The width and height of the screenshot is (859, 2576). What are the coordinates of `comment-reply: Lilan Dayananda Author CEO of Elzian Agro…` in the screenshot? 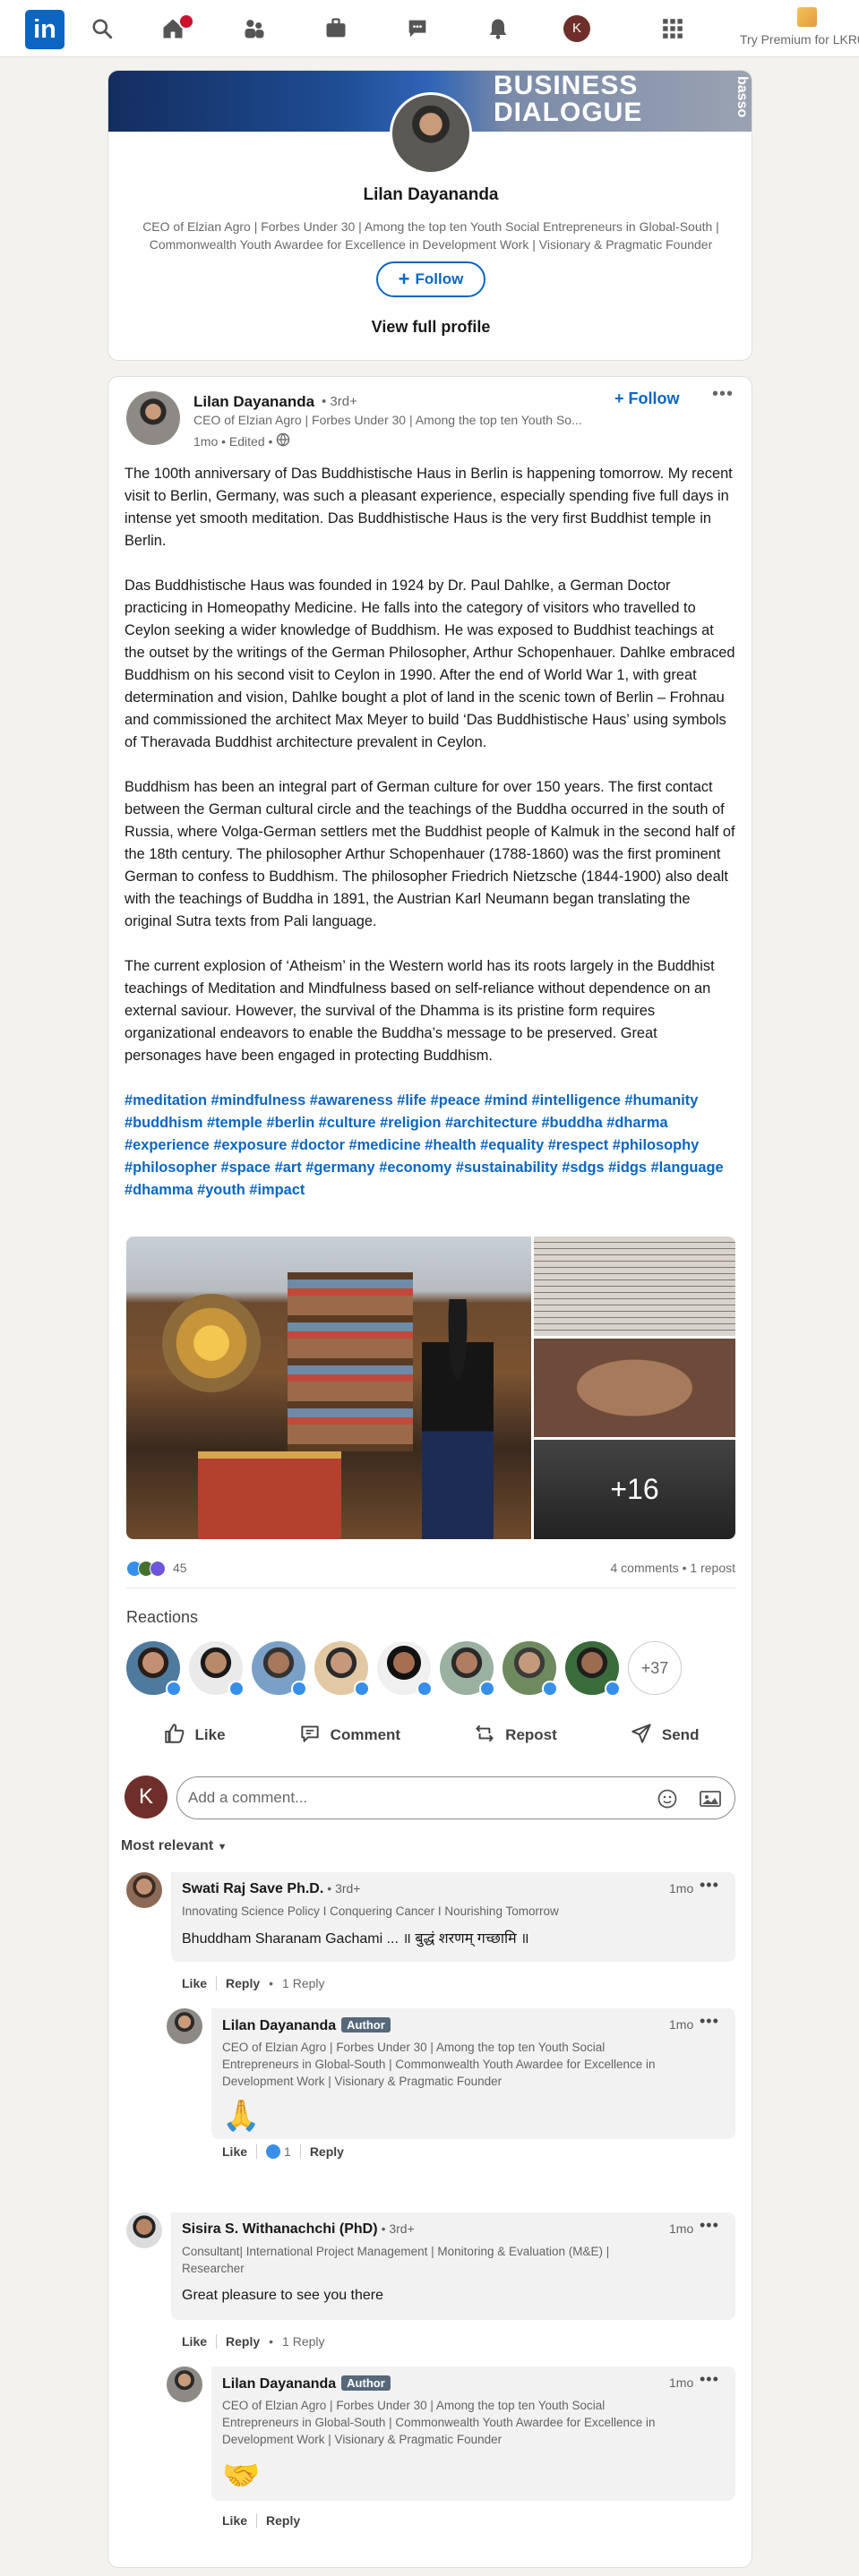 It's located at (451, 2088).